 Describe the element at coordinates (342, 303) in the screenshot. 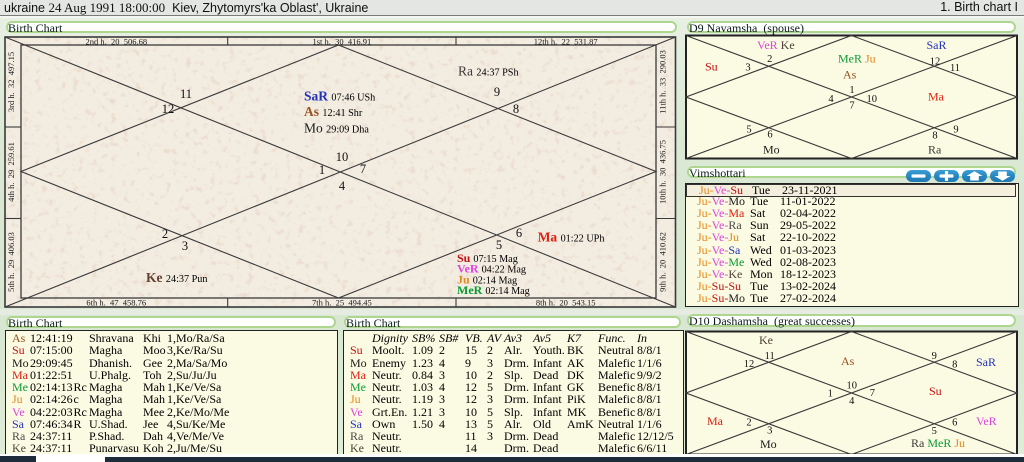

I see `svg-text: 7th h. 25 494.45` at that location.